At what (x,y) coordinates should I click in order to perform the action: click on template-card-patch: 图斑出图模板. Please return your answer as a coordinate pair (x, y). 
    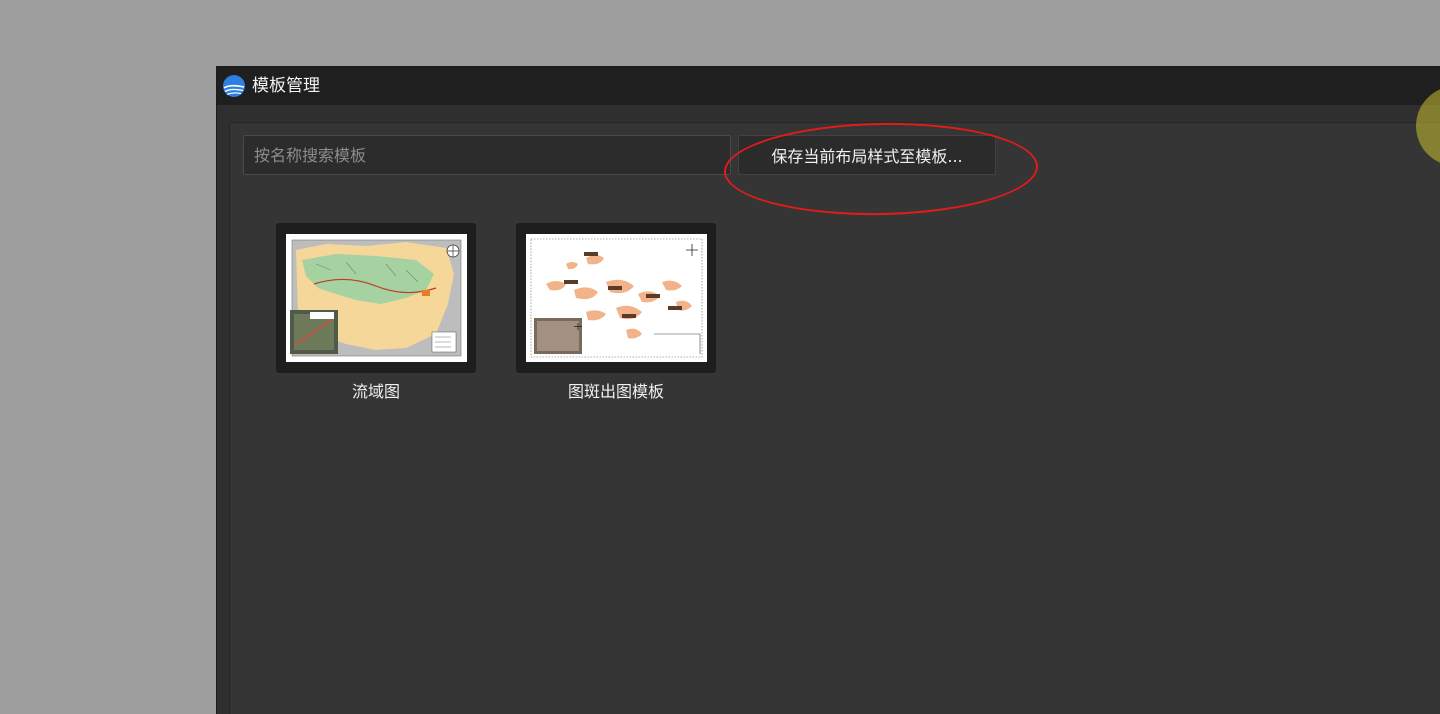
    Looking at the image, I should click on (616, 312).